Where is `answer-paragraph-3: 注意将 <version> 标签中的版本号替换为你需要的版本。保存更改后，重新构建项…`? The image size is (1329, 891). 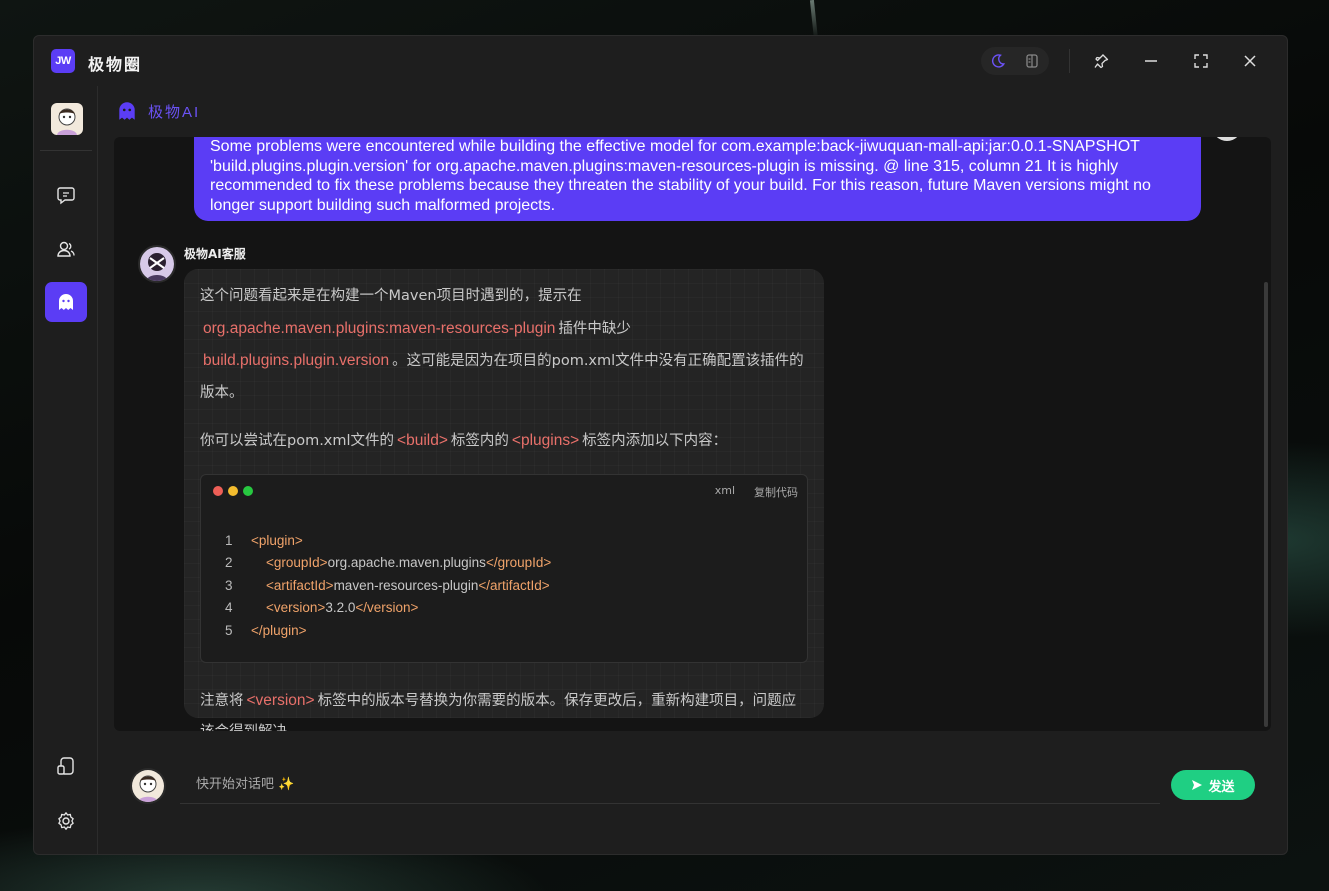 answer-paragraph-3: 注意将 <version> 标签中的版本号替换为你需要的版本。保存更改后，重新构建项… is located at coordinates (504, 708).